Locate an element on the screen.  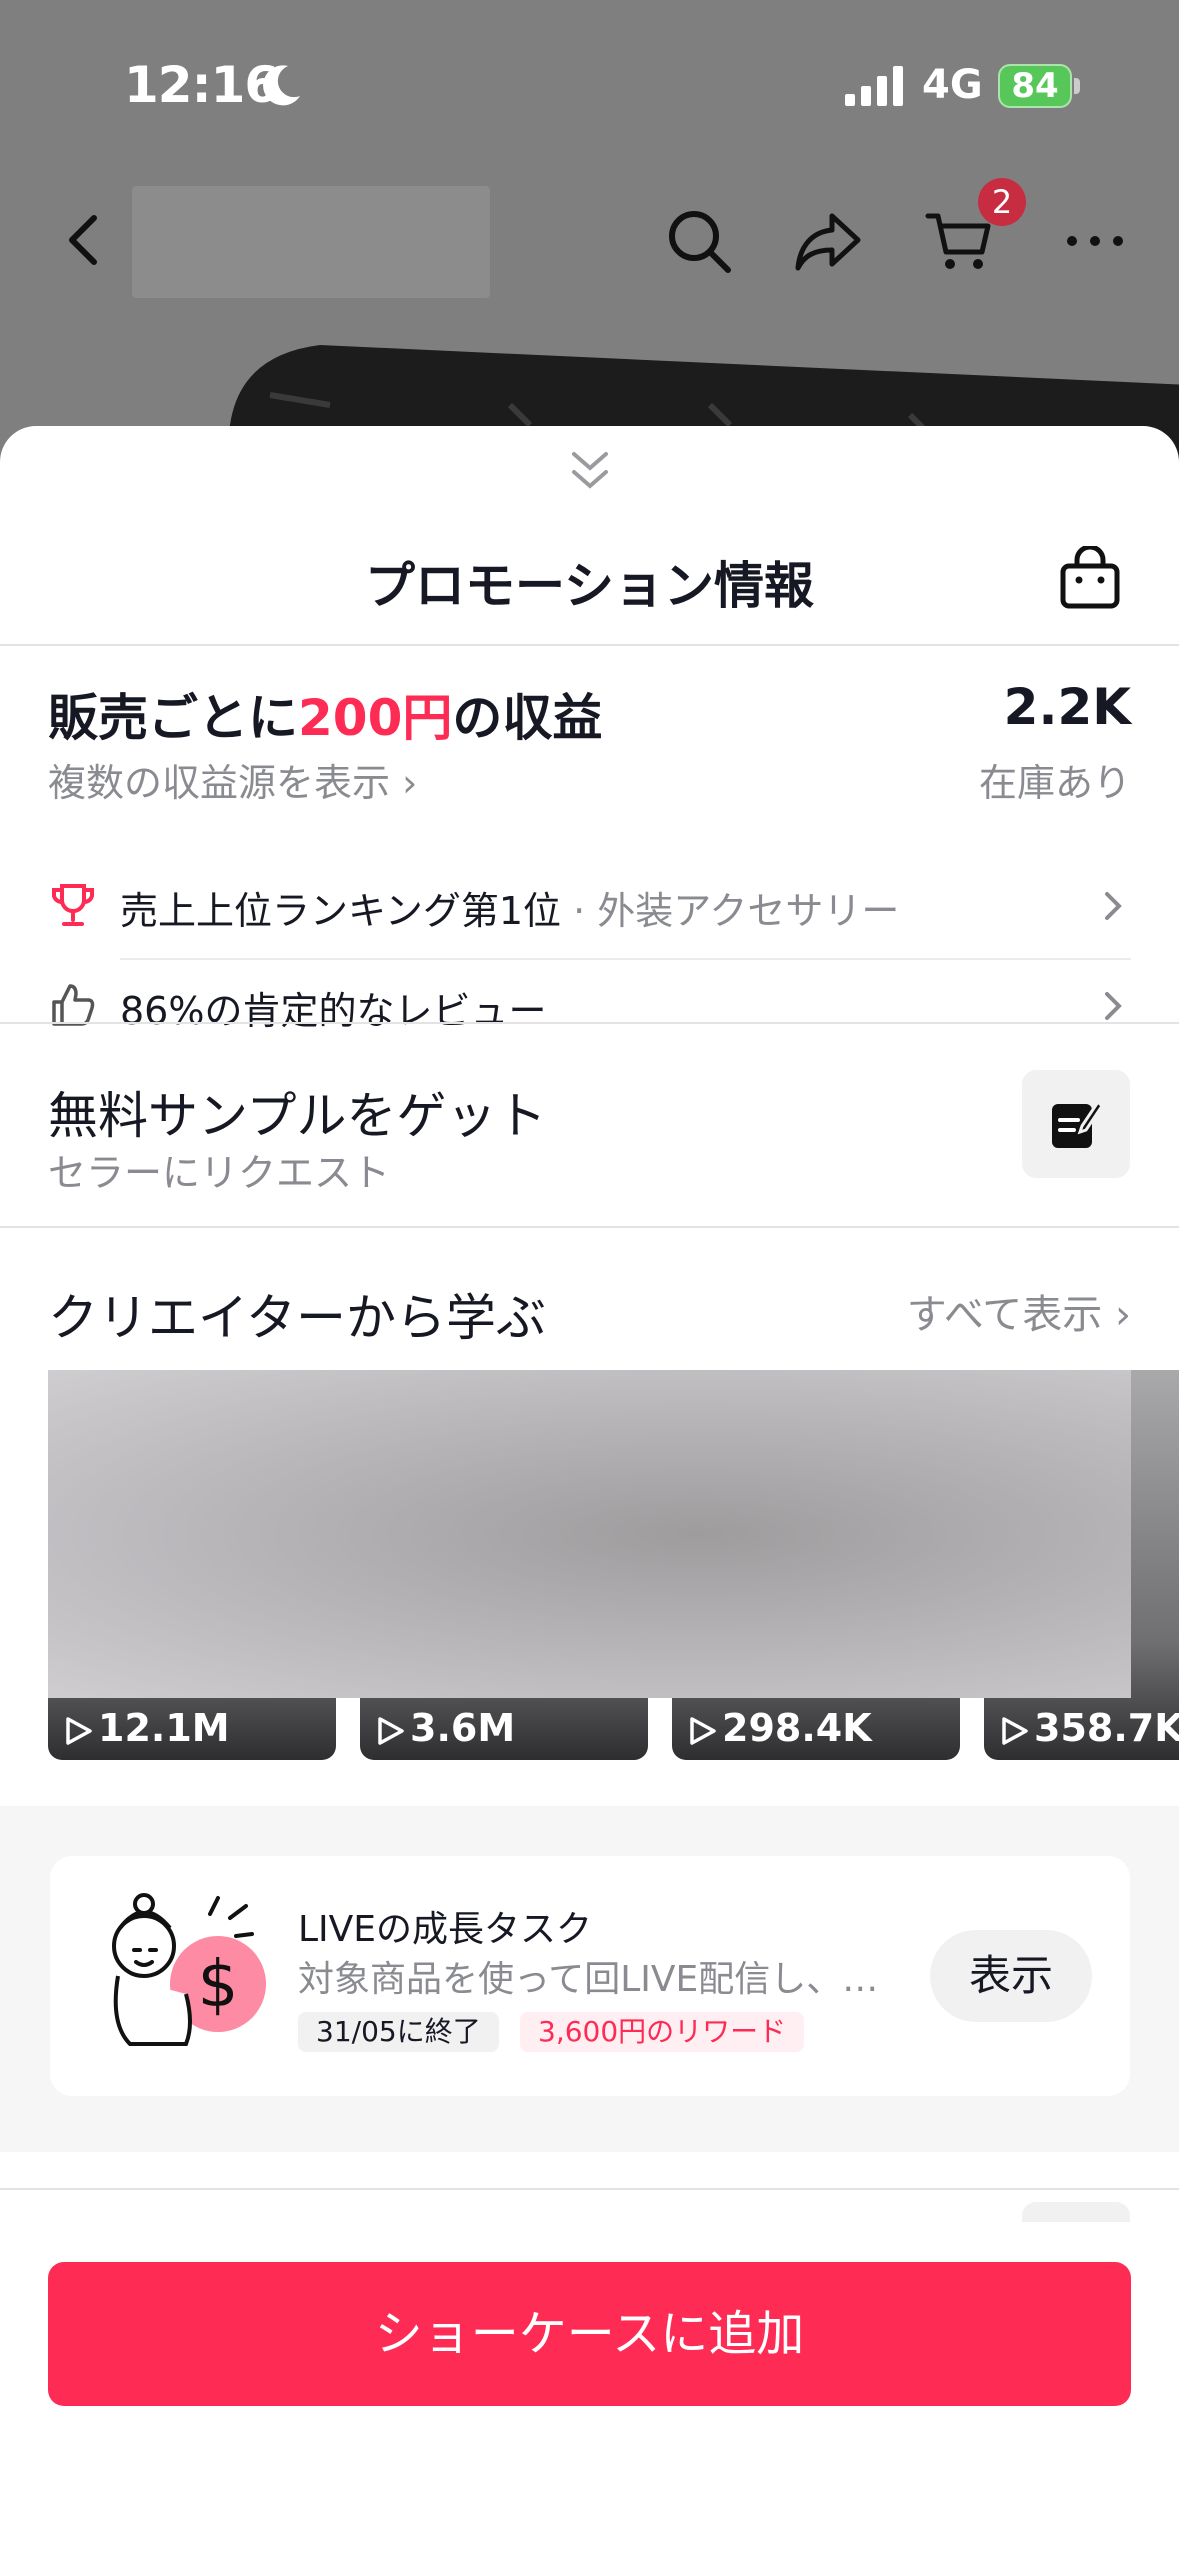
search-icon is located at coordinates (699, 241).